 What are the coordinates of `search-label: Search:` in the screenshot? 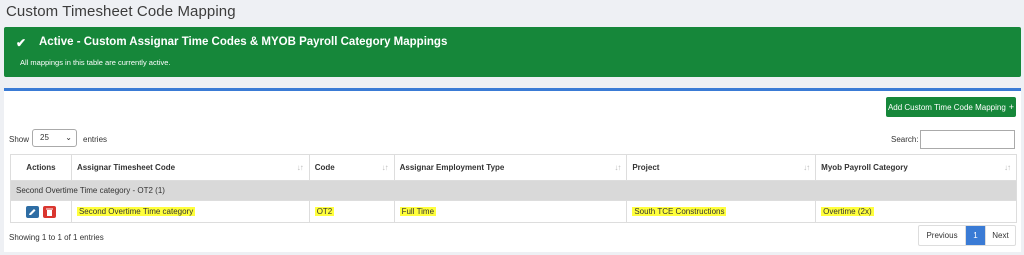 It's located at (905, 139).